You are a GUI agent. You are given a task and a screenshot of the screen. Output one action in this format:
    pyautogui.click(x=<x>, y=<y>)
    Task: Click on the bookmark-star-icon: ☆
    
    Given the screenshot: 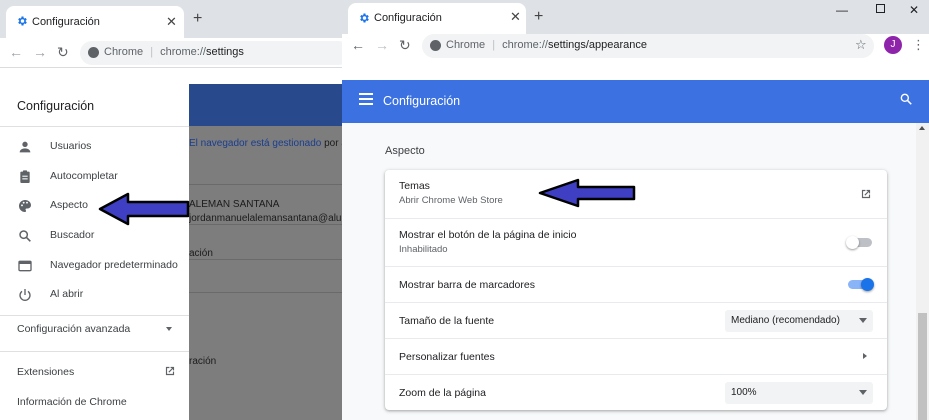 What is the action you would take?
    pyautogui.click(x=861, y=45)
    